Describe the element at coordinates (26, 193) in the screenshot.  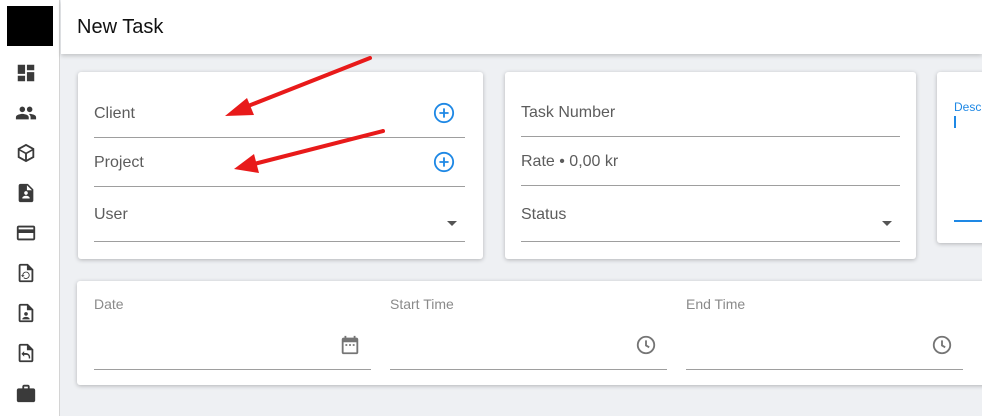
I see `contact-document-icon` at that location.